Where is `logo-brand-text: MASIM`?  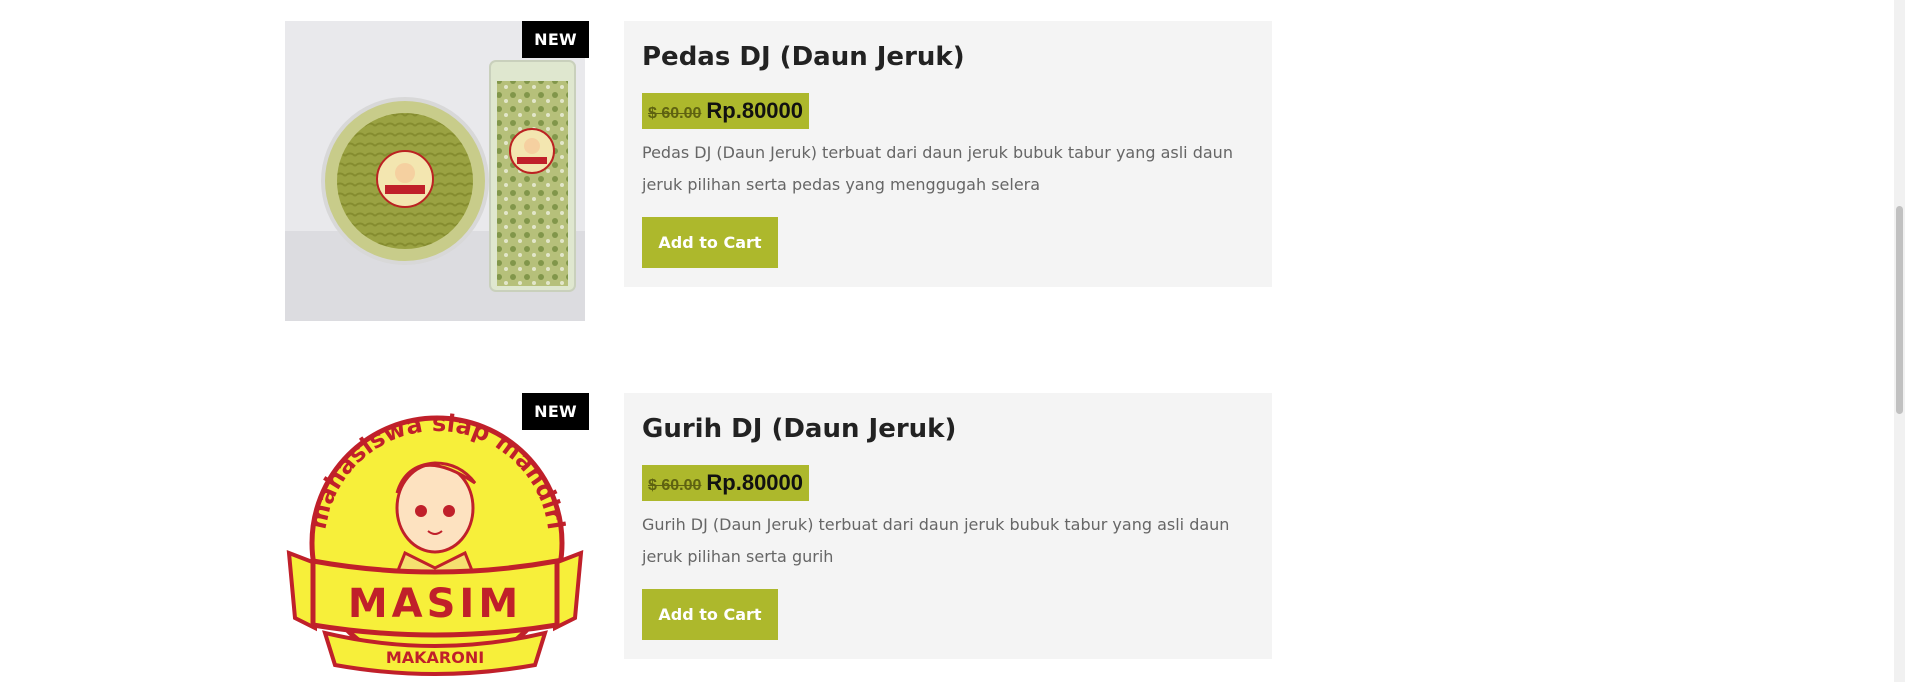 logo-brand-text: MASIM is located at coordinates (435, 604).